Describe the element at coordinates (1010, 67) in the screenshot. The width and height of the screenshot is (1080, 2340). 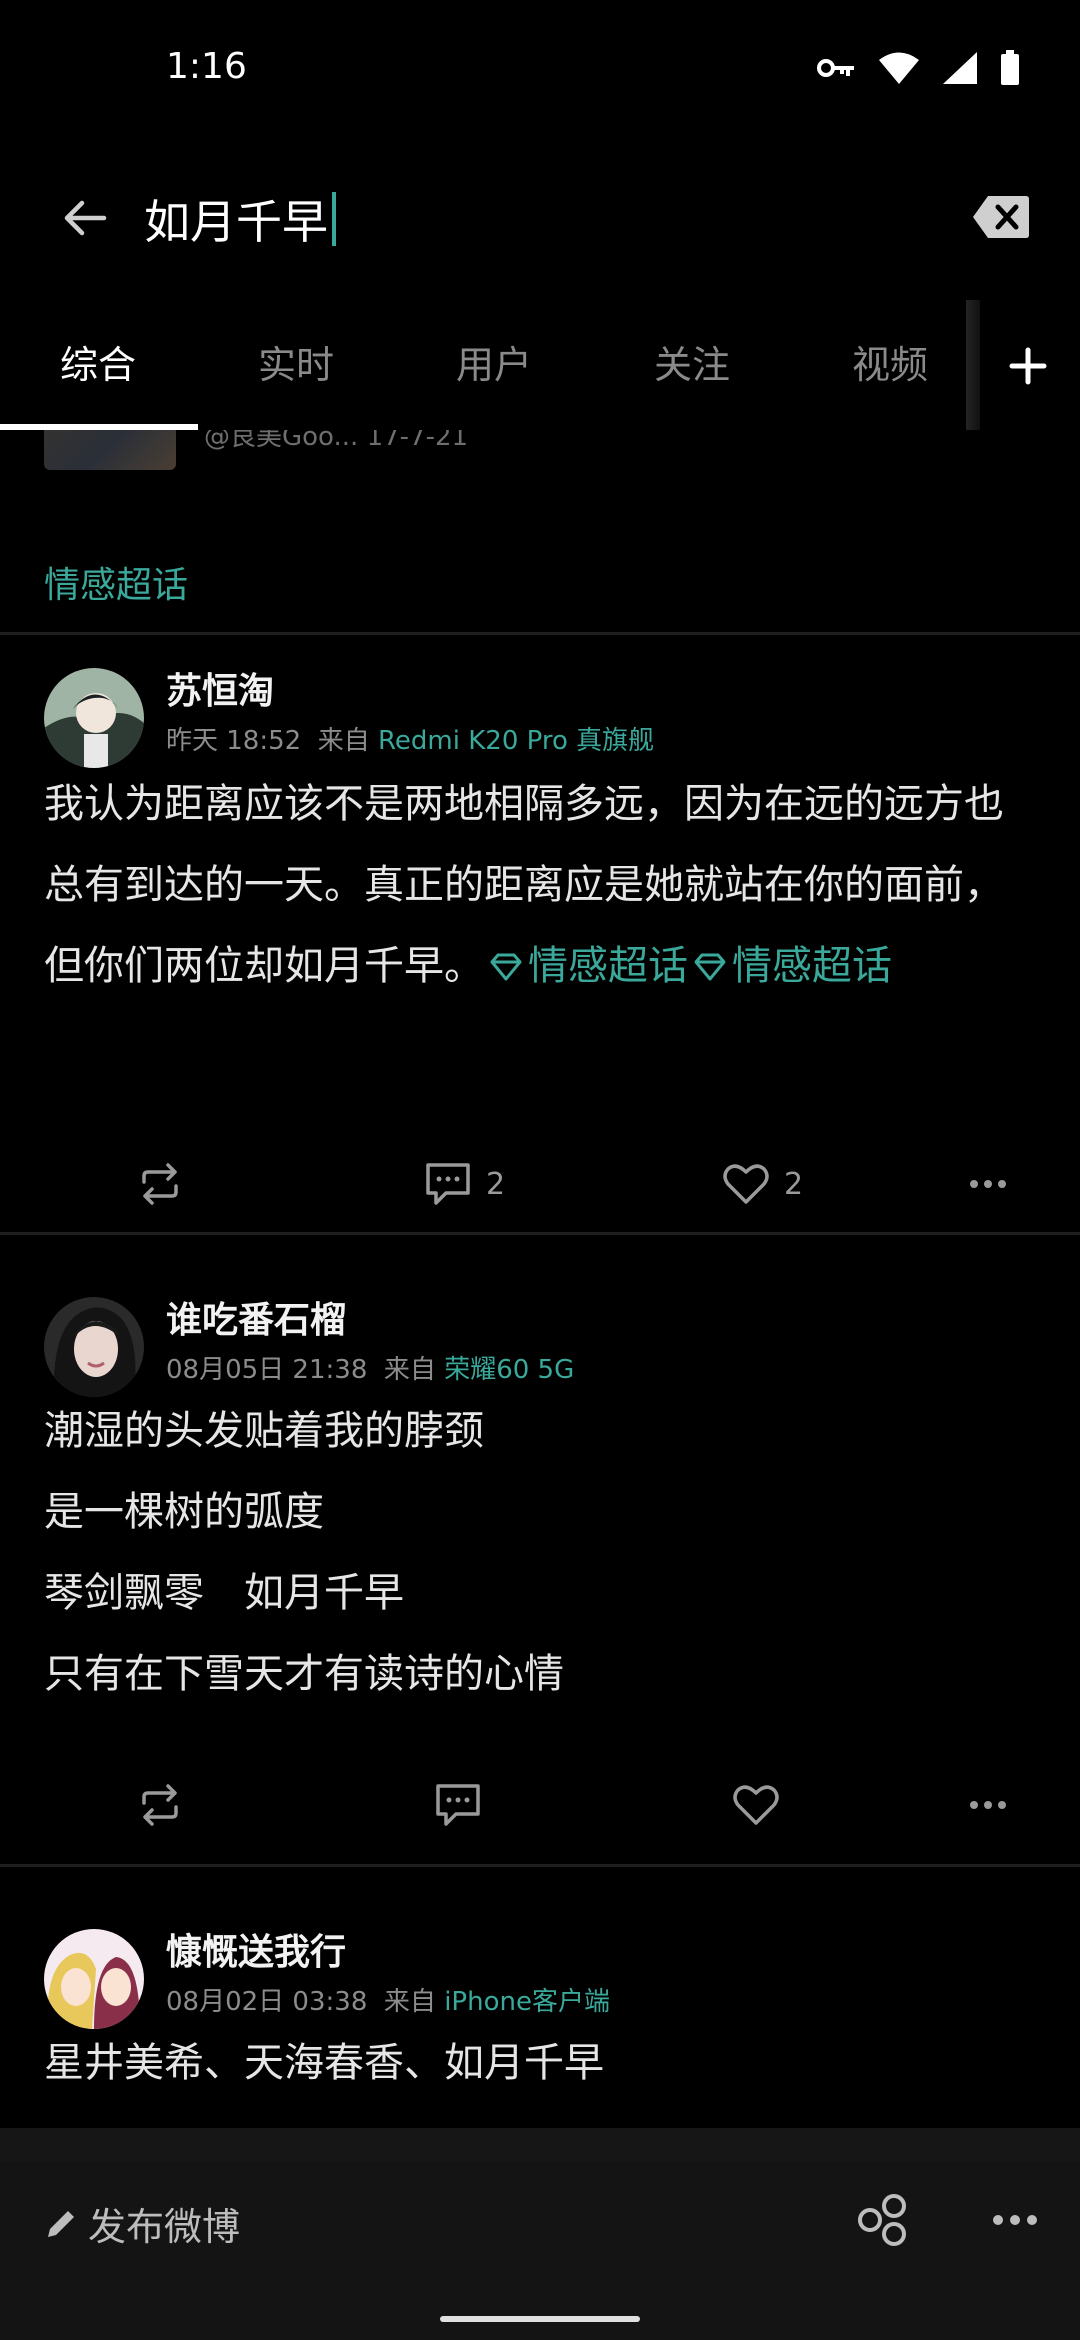
I see `battery-icon` at that location.